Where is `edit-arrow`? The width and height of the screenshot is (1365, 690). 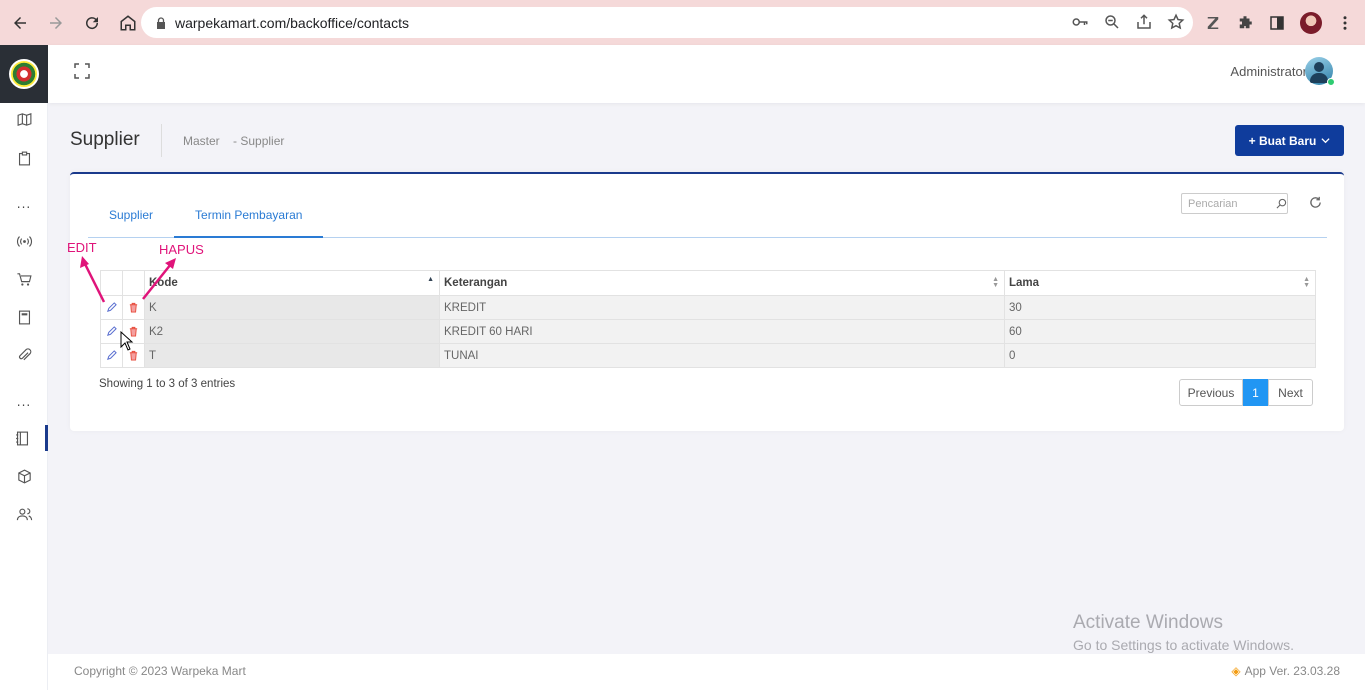 edit-arrow is located at coordinates (94, 282).